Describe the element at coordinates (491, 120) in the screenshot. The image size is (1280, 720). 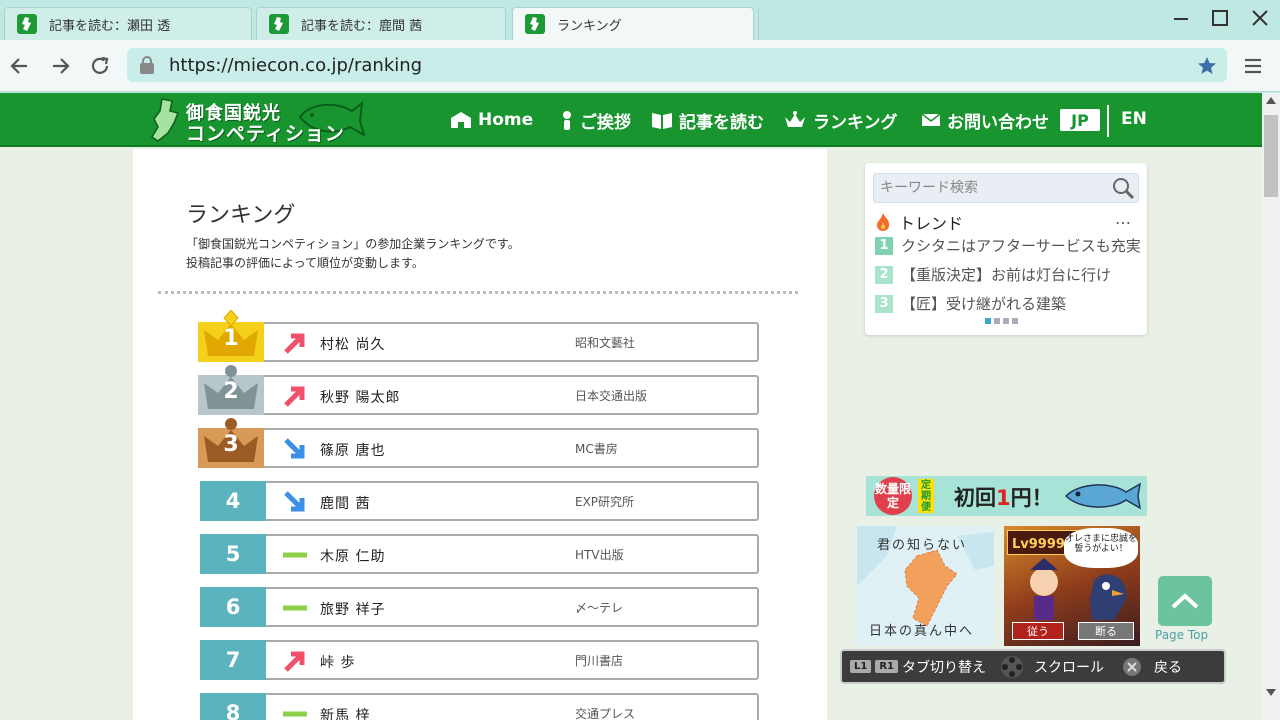
I see `nav-home: Home` at that location.